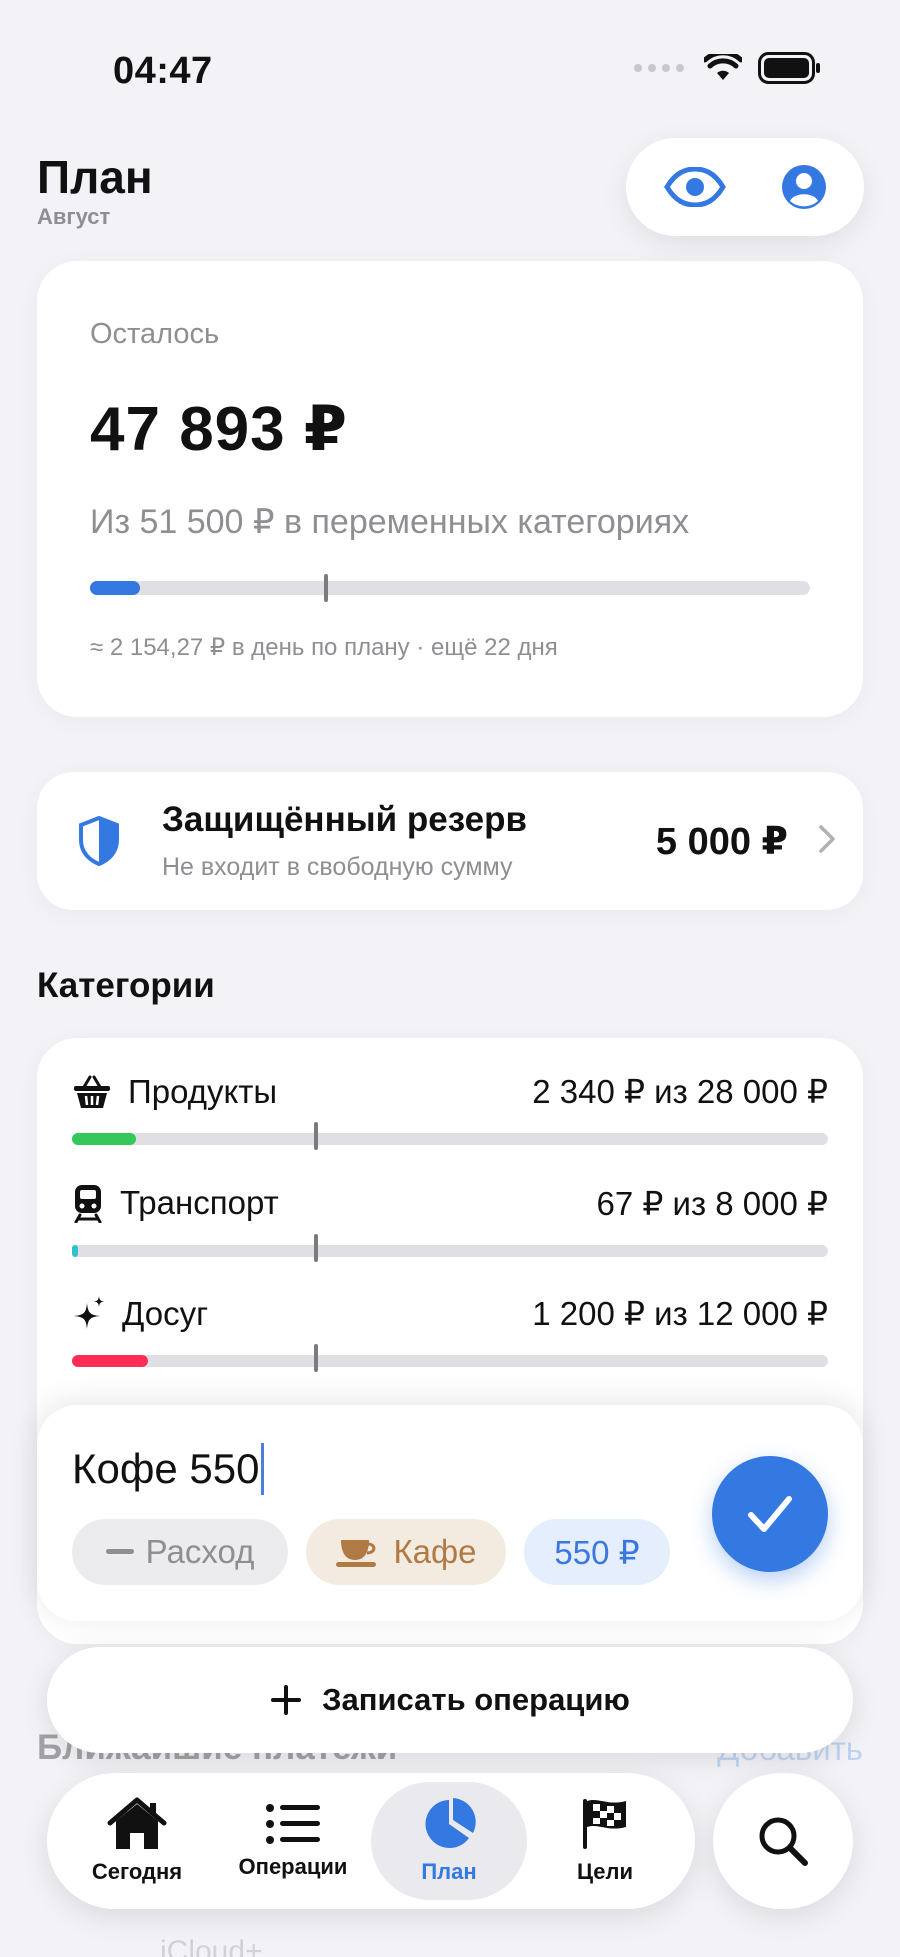  I want to click on tab-bar: Сегодня Операции План Цели, so click(371, 1841).